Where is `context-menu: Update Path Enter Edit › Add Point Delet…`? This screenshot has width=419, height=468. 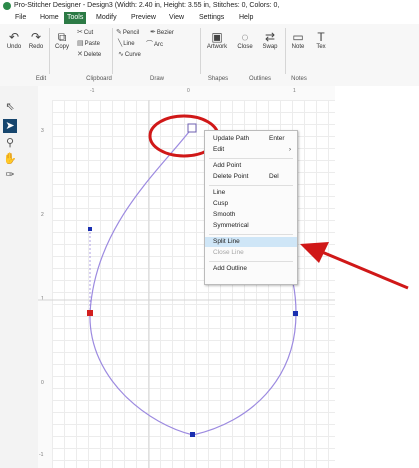 context-menu: Update Path Enter Edit › Add Point Delet… is located at coordinates (251, 207).